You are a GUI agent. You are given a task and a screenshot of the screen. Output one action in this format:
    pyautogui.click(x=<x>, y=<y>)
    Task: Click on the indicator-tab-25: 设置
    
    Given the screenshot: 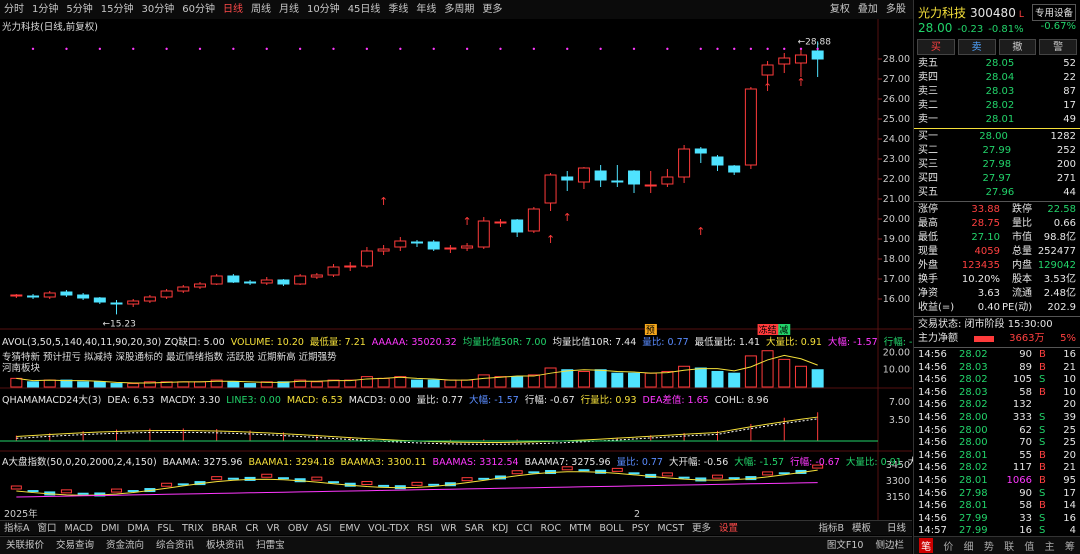 What is the action you would take?
    pyautogui.click(x=728, y=528)
    